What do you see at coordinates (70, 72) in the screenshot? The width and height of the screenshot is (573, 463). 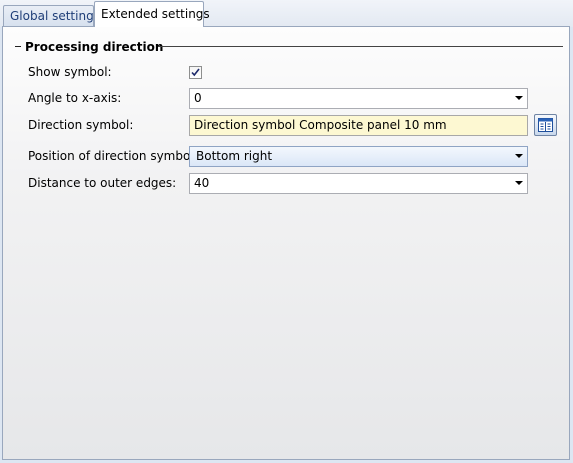 I see `show-symbol-label: Show symbol:` at bounding box center [70, 72].